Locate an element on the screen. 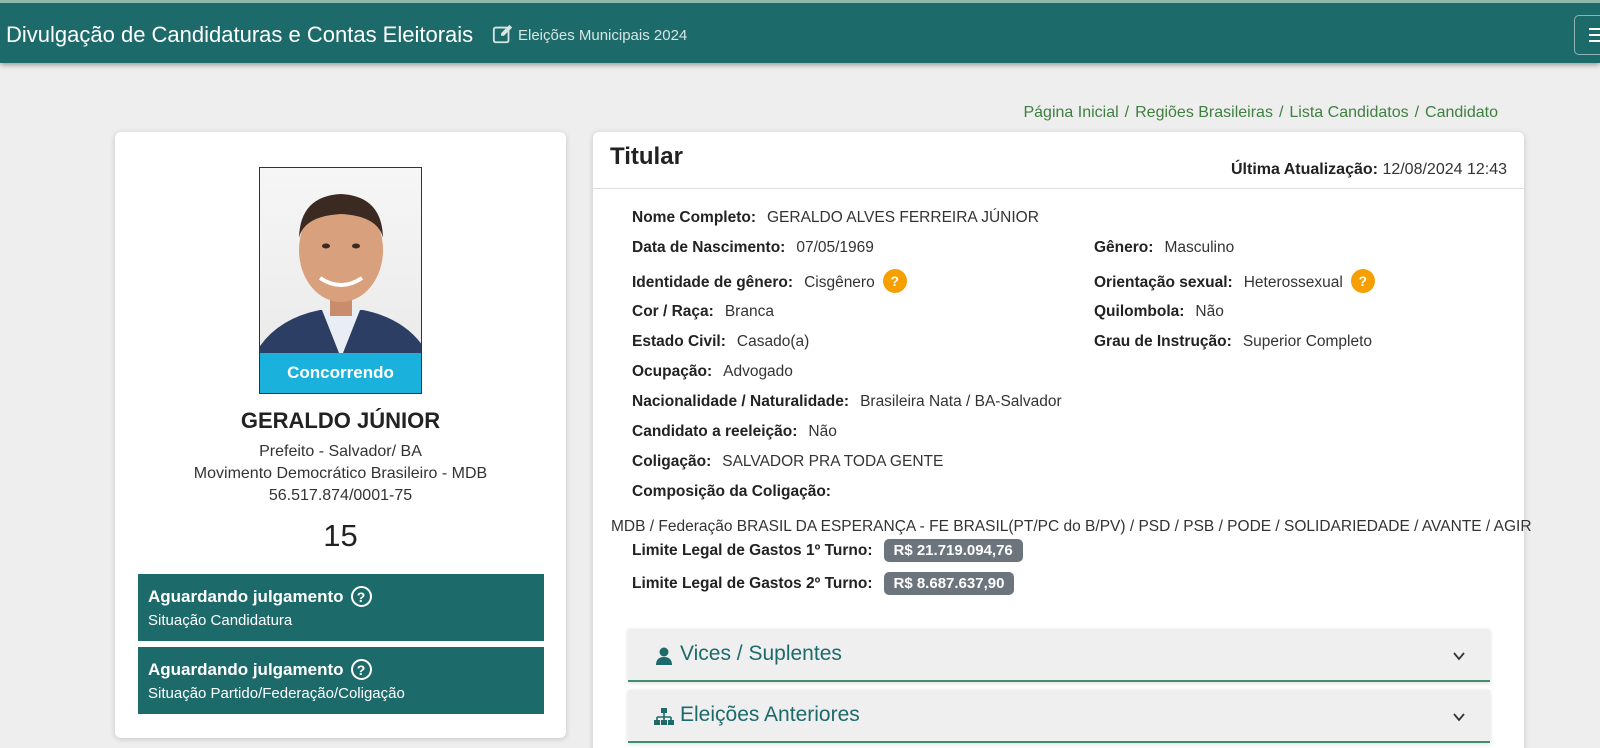 The height and width of the screenshot is (748, 1600). field-education: Grau de Instrução: Superior Completo is located at coordinates (1233, 342).